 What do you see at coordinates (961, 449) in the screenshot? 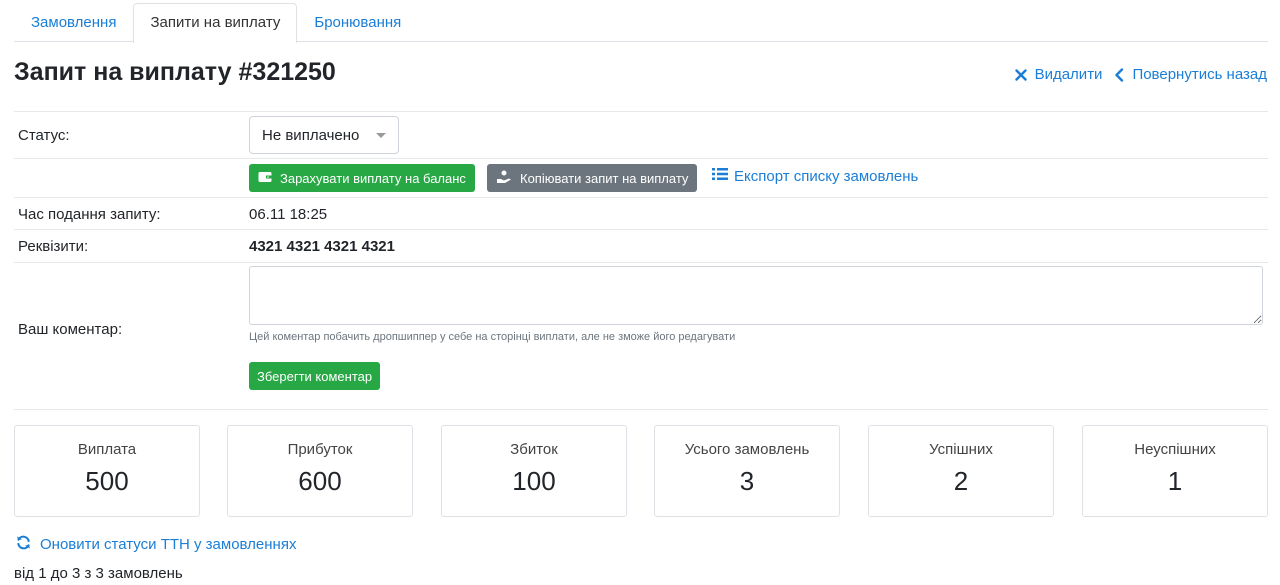
I see `stat-label: Успішних` at bounding box center [961, 449].